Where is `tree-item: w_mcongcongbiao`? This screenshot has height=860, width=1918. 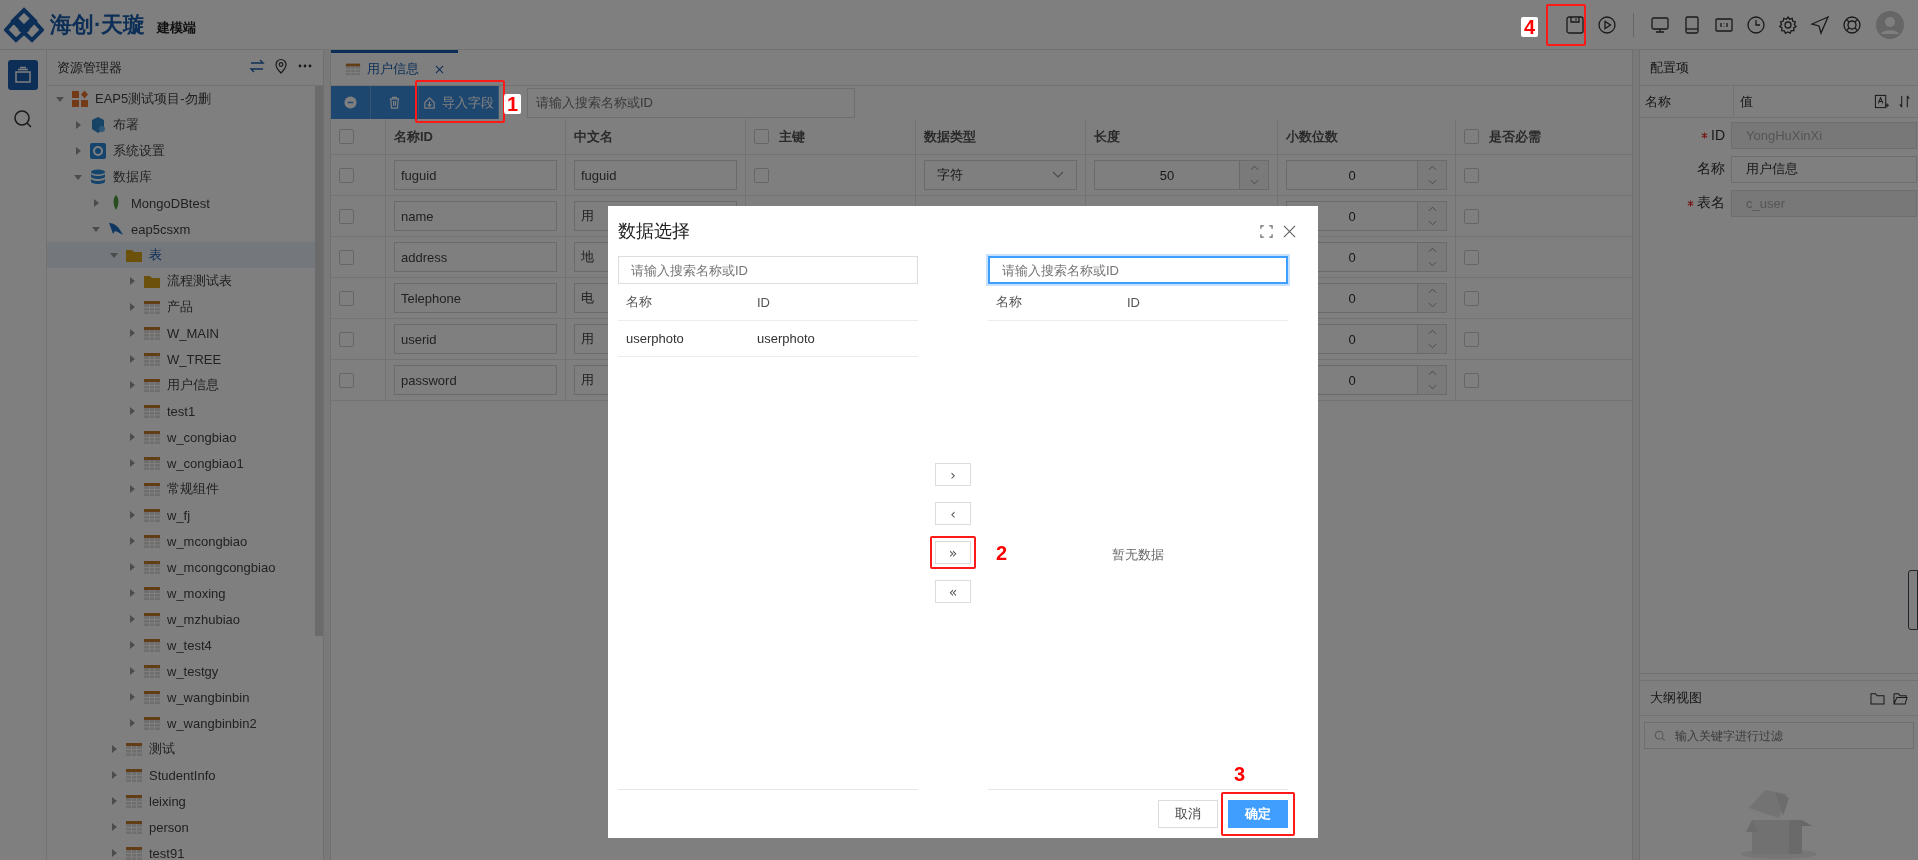 tree-item: w_mcongcongbiao is located at coordinates (181, 567).